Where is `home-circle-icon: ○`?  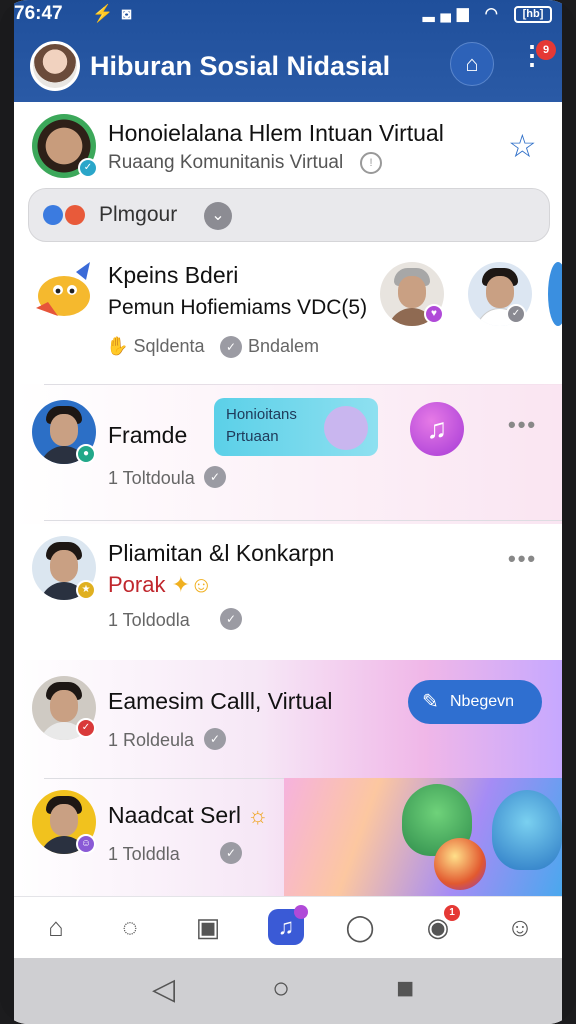
home-circle-icon: ○ is located at coordinates (281, 989).